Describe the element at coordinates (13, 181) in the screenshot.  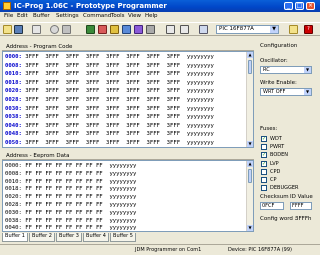
I see `row-address: 0010:` at that location.